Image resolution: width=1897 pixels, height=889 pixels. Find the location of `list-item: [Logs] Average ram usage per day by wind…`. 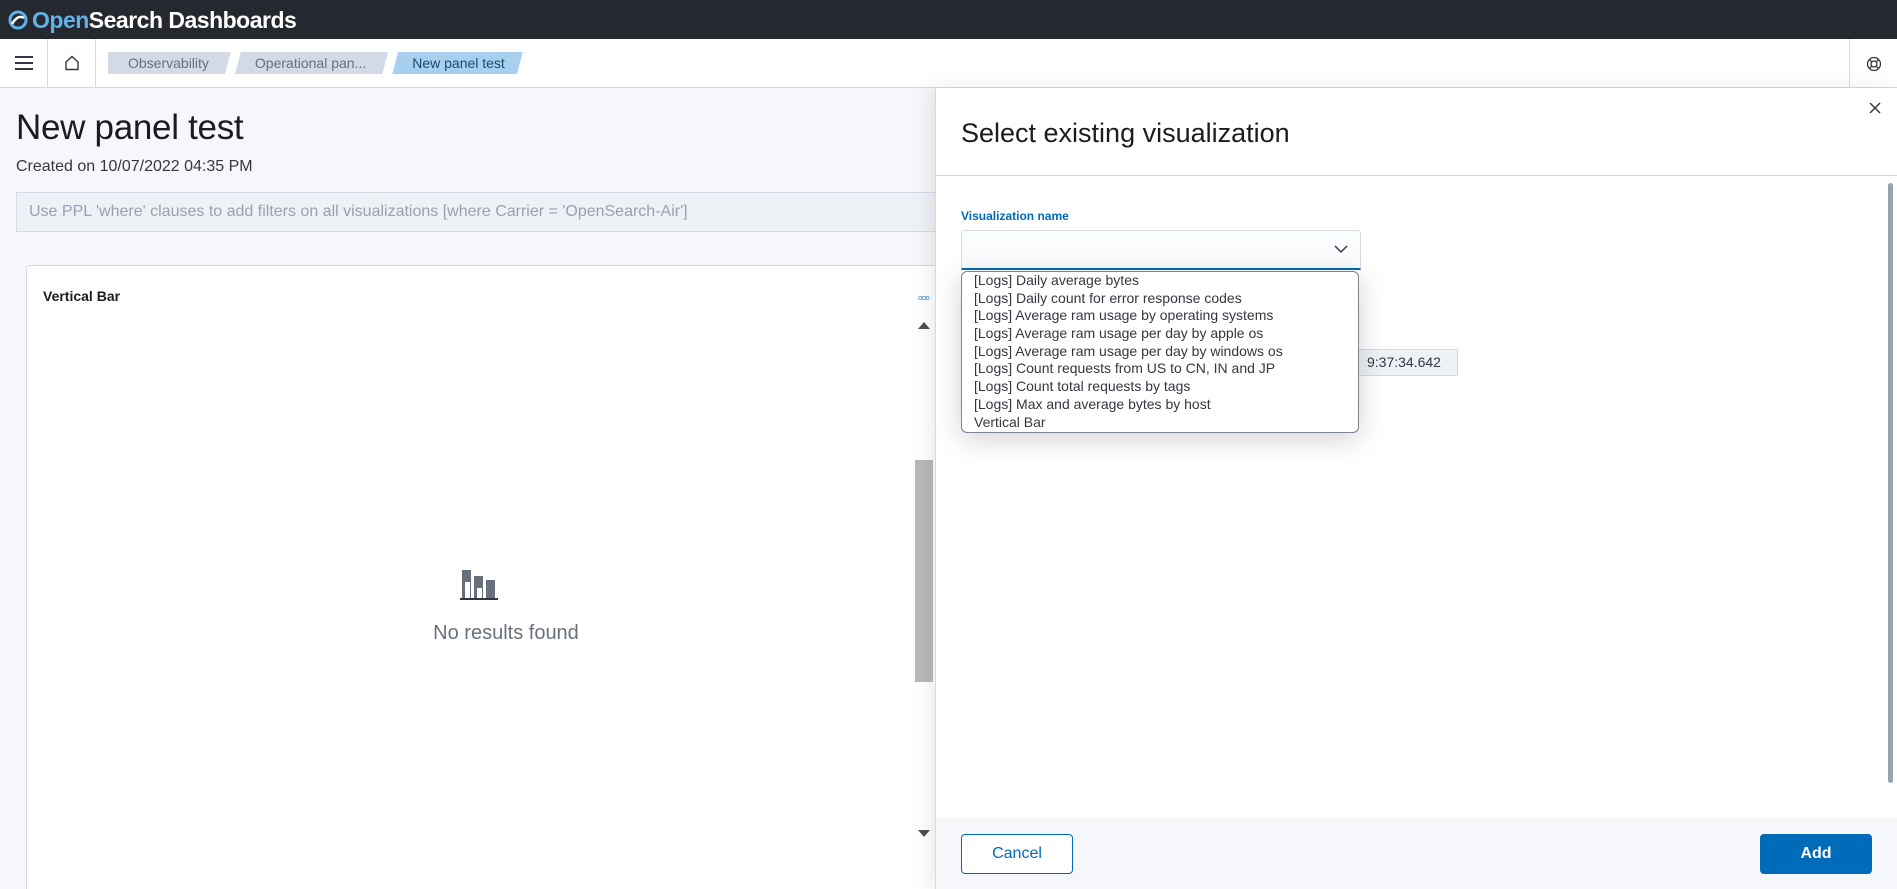

list-item: [Logs] Average ram usage per day by wind… is located at coordinates (1160, 352).